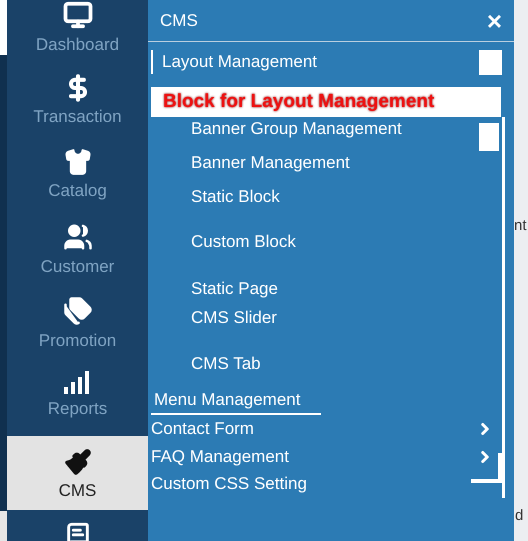  I want to click on sidebar-label: Dashboard, so click(78, 45).